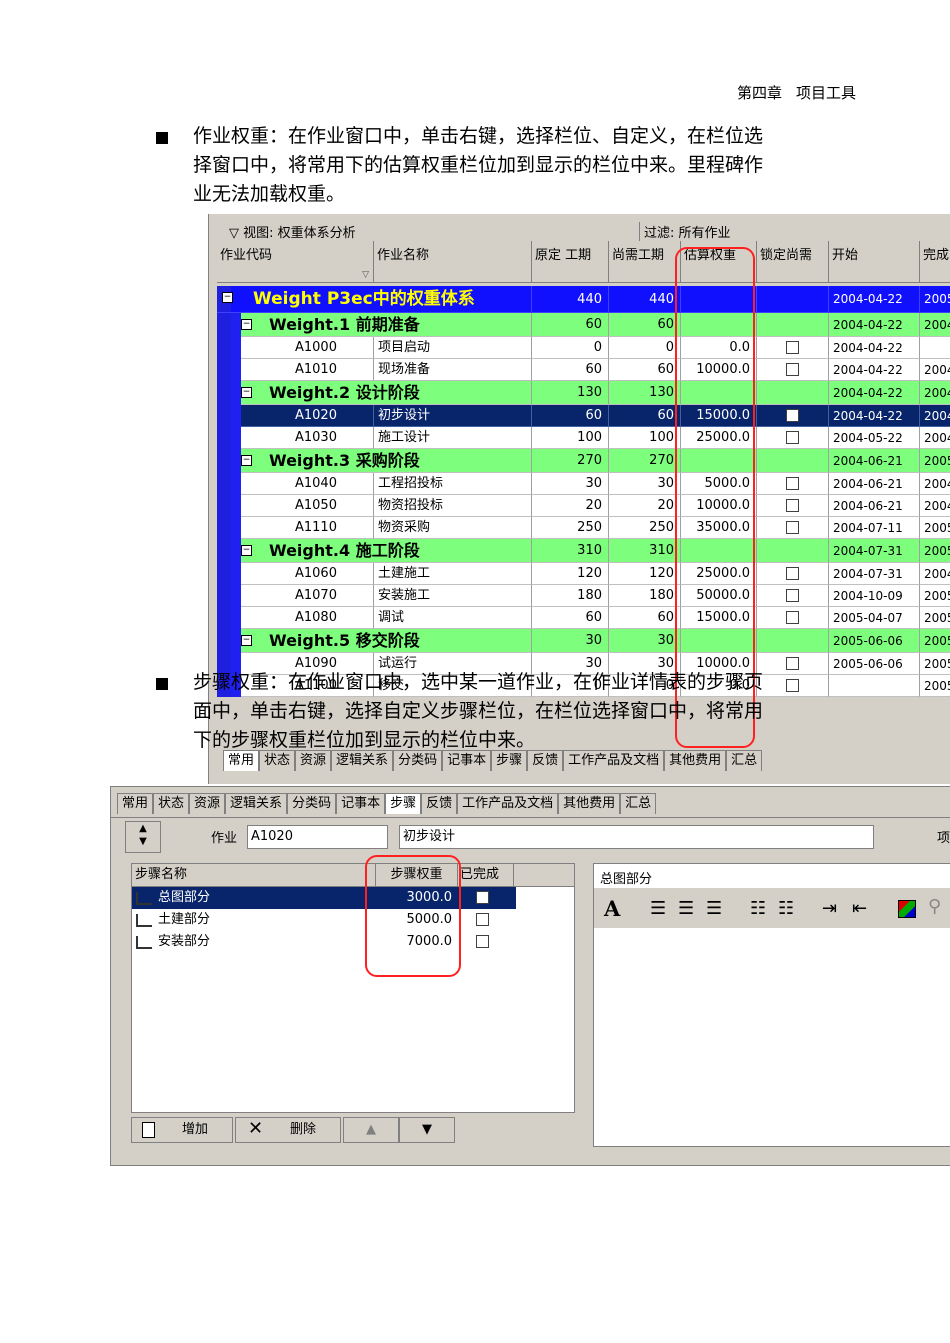 The width and height of the screenshot is (950, 1343). What do you see at coordinates (874, 686) in the screenshot?
I see `start-date` at bounding box center [874, 686].